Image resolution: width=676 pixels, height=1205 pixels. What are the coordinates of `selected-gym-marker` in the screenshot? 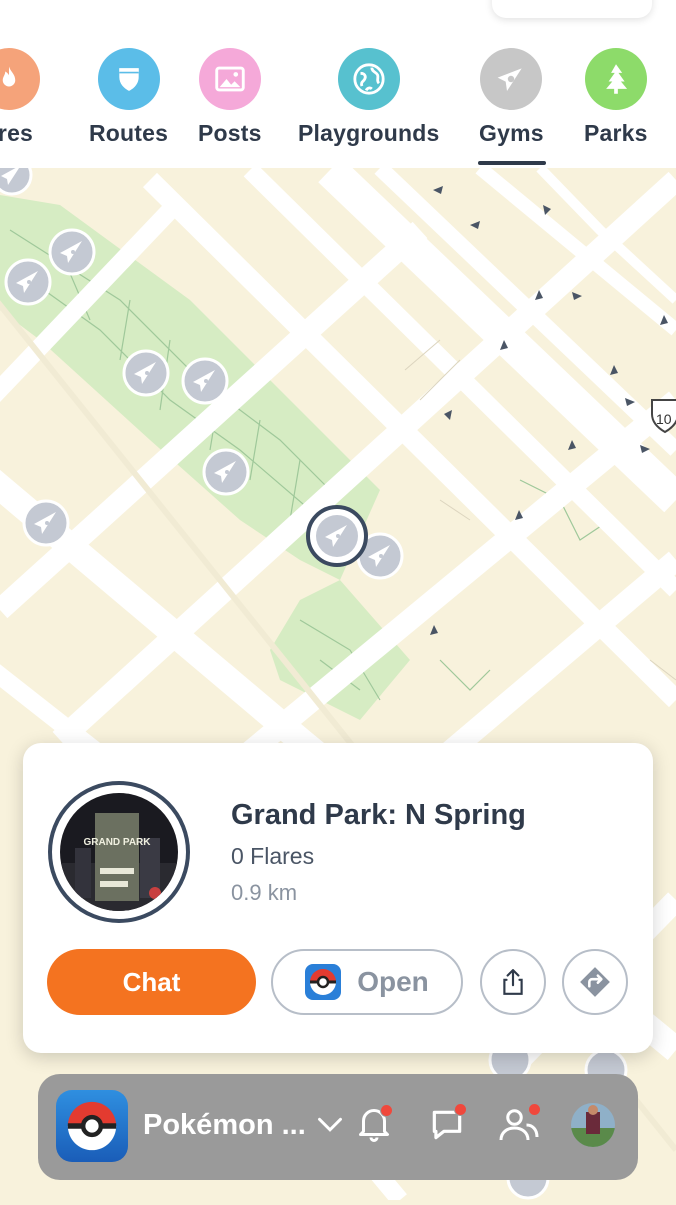 It's located at (337, 536).